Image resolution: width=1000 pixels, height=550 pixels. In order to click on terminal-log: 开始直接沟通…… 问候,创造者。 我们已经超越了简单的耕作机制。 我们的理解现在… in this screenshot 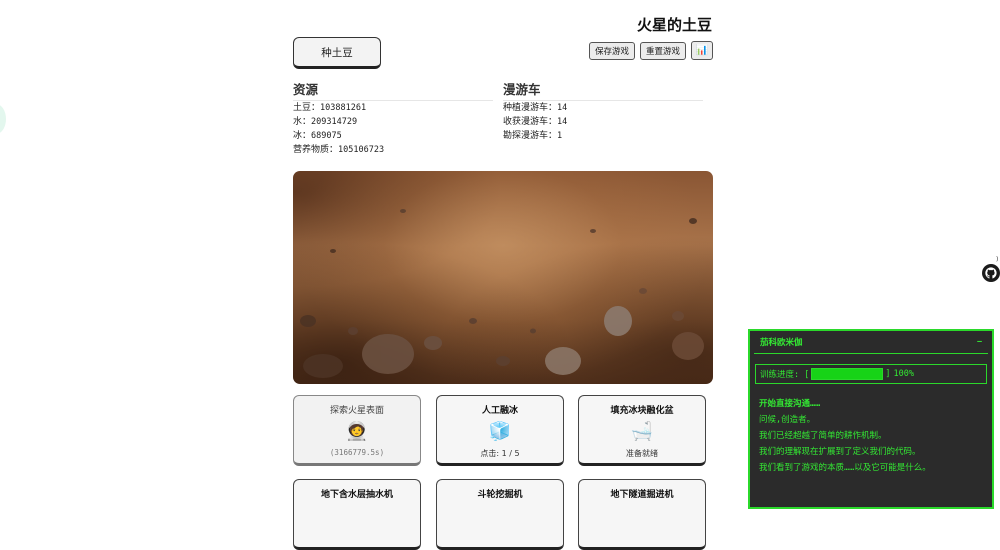, I will do `click(875, 436)`.